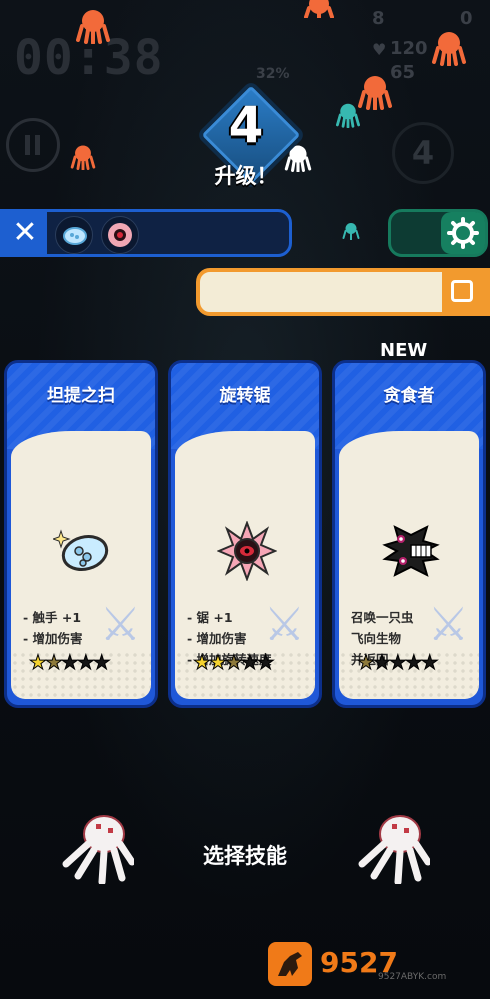 The image size is (490, 999). I want to click on skill-card-devourer: 贪食者 召唤一只虫 飞向生物 并返回 ⚔ ★★★★★, so click(409, 534).